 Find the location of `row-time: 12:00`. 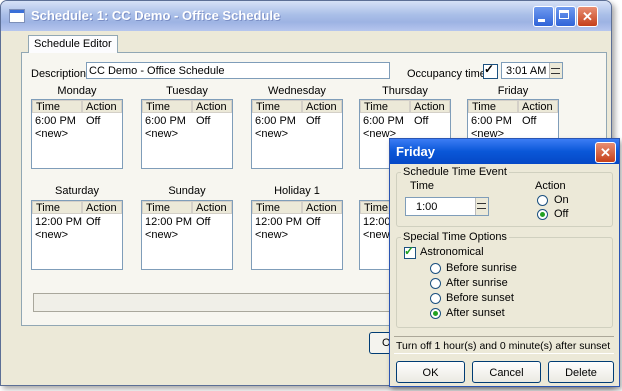

row-time: 12:00 is located at coordinates (377, 222).